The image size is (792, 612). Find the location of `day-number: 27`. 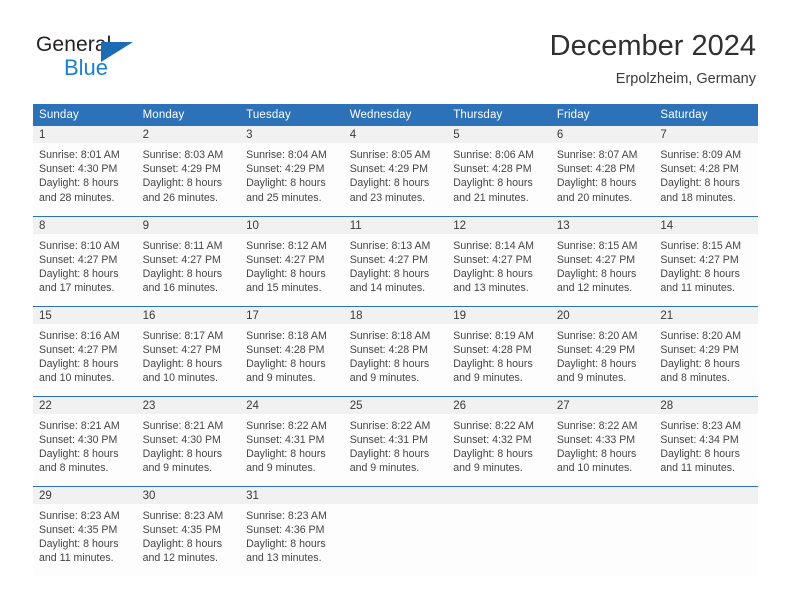

day-number: 27 is located at coordinates (602, 405).